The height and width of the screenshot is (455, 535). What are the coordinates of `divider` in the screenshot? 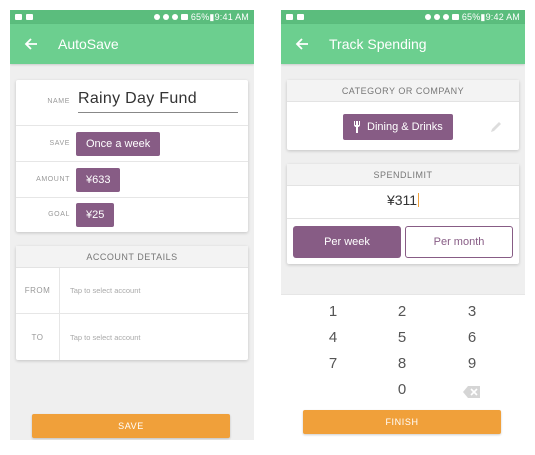 It's located at (403, 218).